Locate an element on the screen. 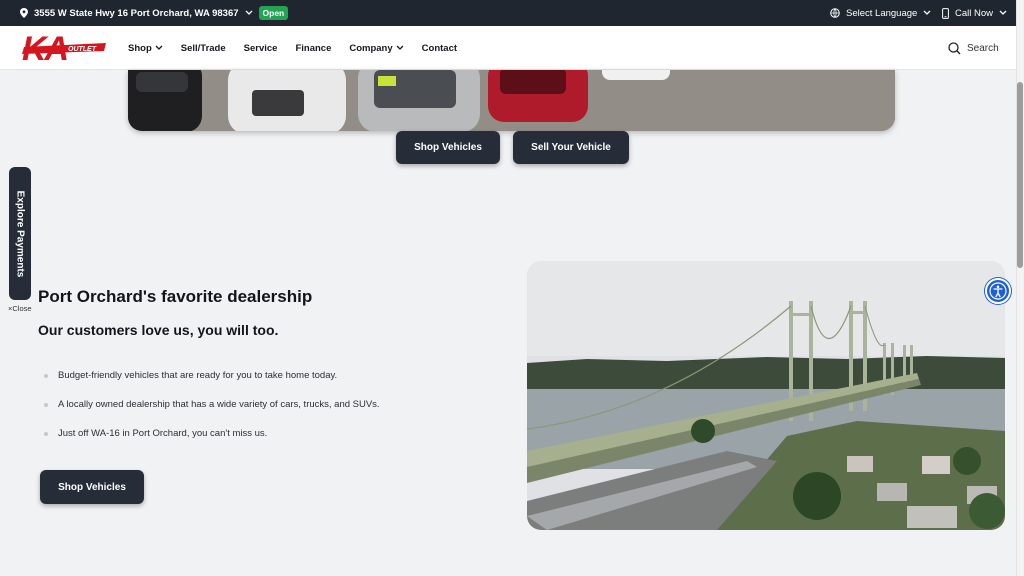 Image resolution: width=1024 pixels, height=576 pixels. call-now-button: Call Now is located at coordinates (974, 13).